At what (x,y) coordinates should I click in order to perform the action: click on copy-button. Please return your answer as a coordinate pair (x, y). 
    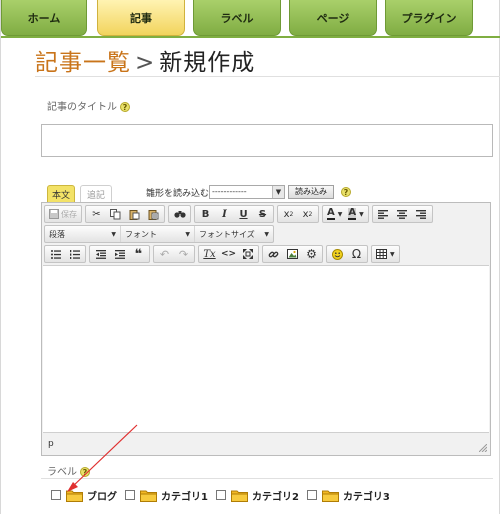
    Looking at the image, I should click on (115, 214).